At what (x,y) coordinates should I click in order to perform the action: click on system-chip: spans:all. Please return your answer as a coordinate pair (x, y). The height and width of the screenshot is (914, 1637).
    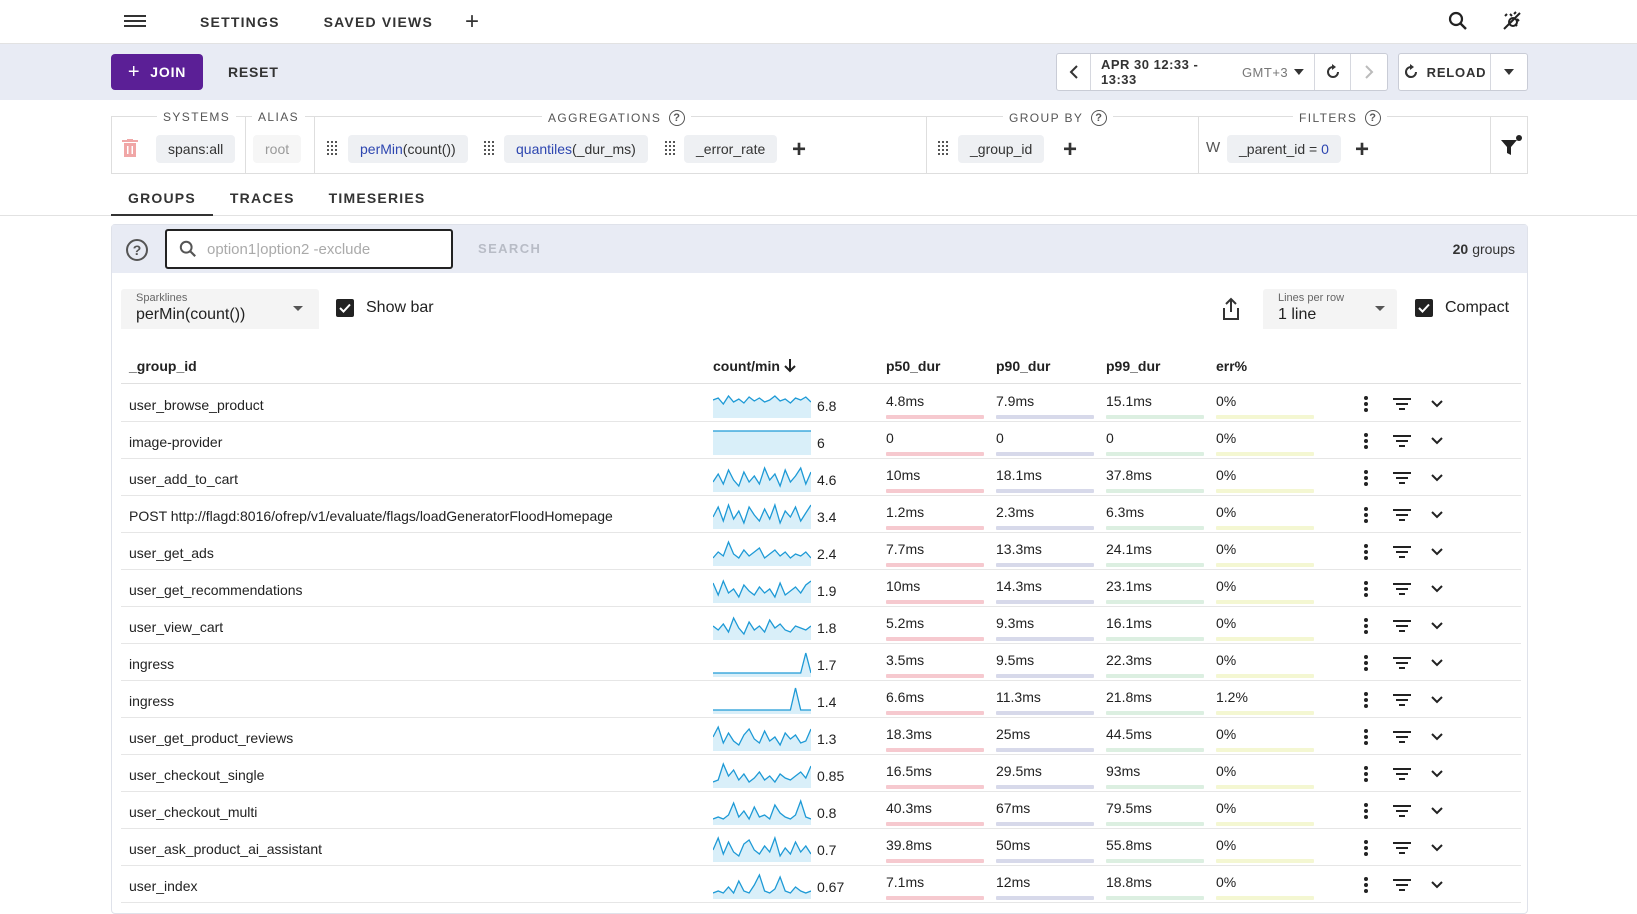
    Looking at the image, I should click on (196, 149).